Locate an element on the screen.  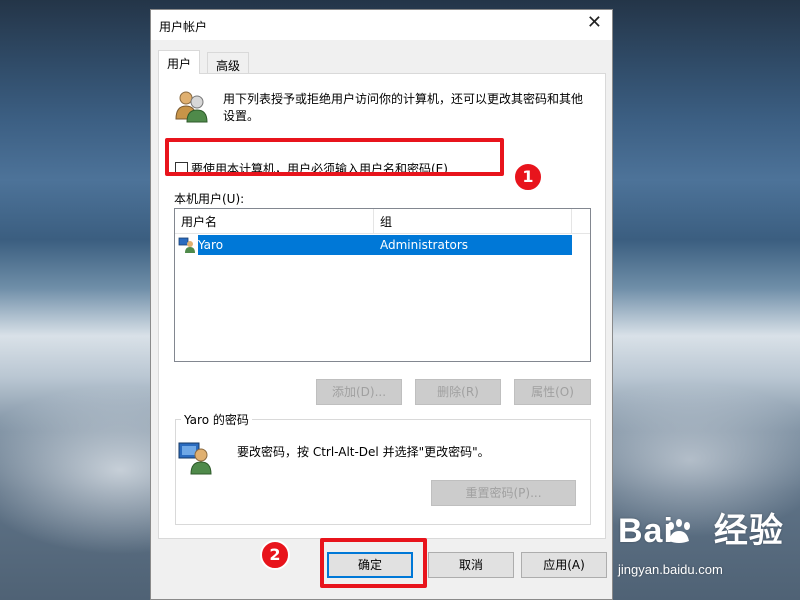
annotation-badge-1: 1 is located at coordinates (528, 177).